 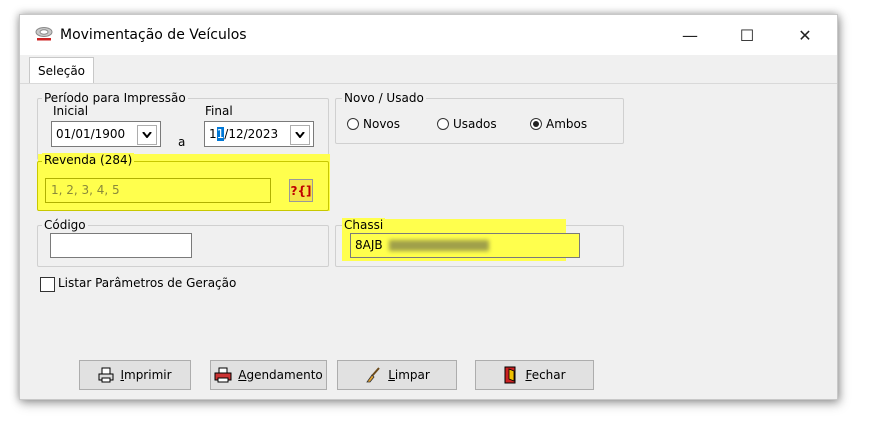 I want to click on agendamento-button: Agendamento, so click(x=268, y=375).